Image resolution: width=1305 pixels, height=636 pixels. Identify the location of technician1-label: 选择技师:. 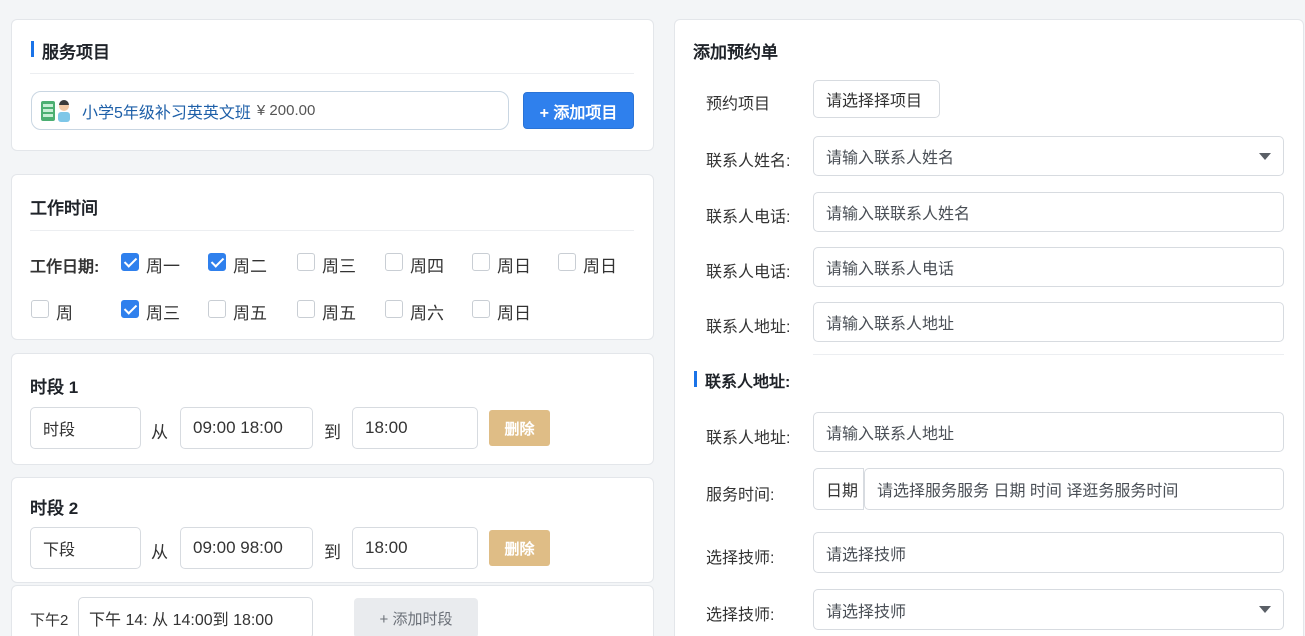
(740, 558).